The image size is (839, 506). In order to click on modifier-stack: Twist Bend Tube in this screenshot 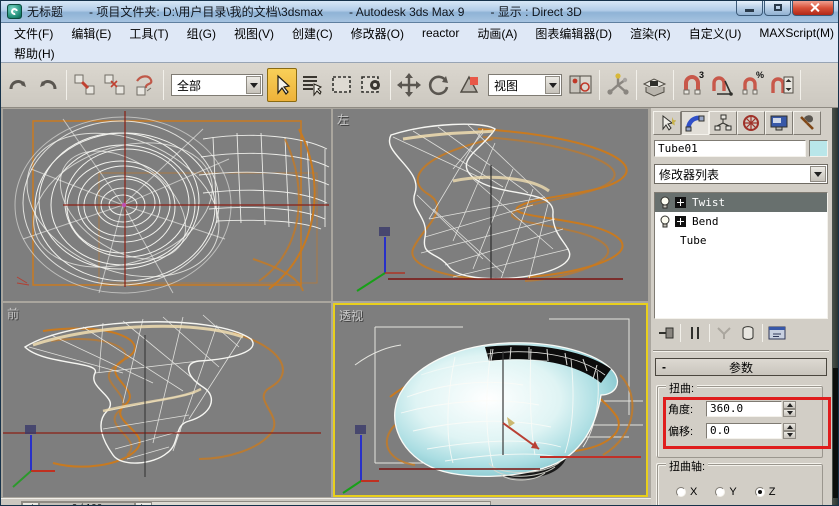, I will do `click(741, 255)`.